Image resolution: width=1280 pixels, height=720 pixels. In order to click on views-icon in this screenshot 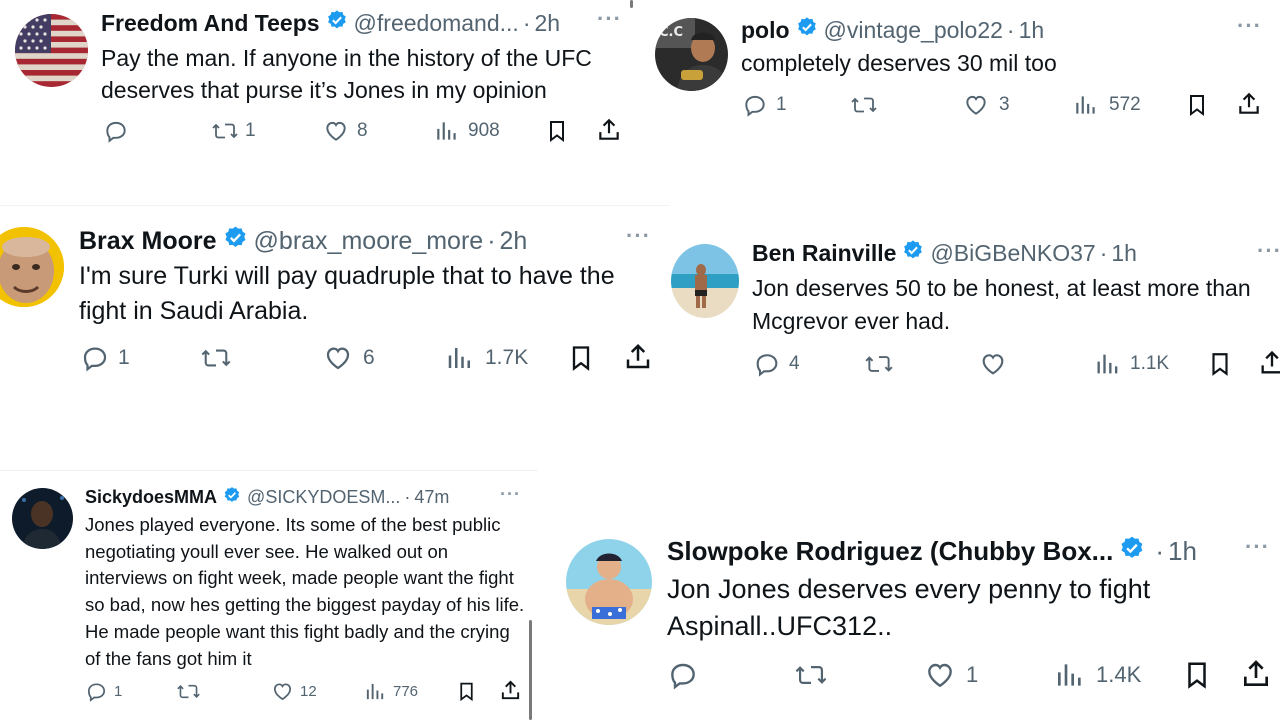, I will do `click(1107, 364)`.